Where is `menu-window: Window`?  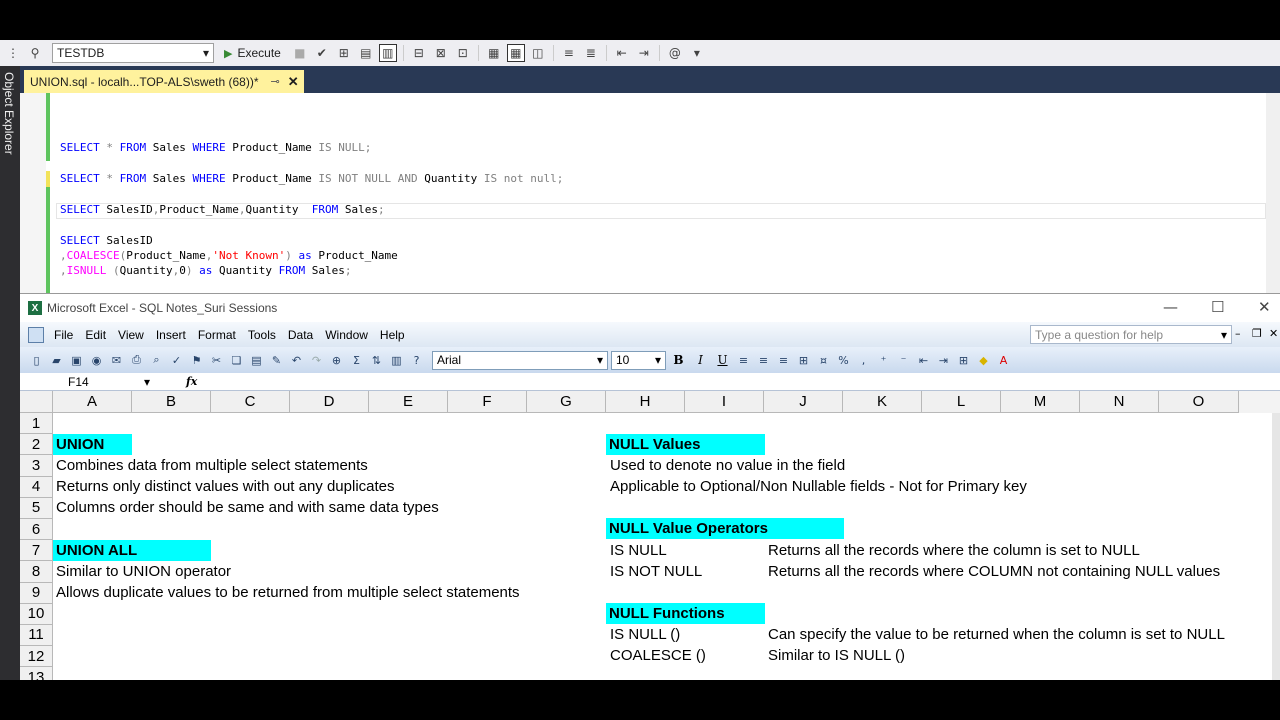
menu-window: Window is located at coordinates (346, 335).